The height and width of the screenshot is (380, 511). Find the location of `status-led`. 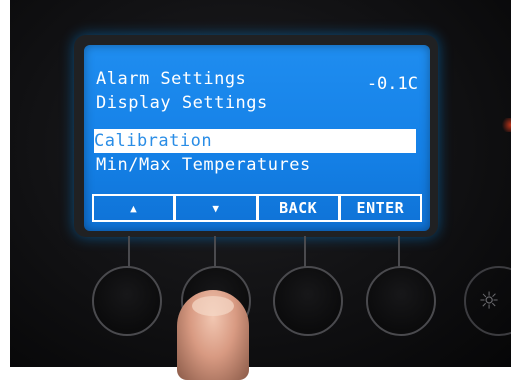

status-led is located at coordinates (506, 125).